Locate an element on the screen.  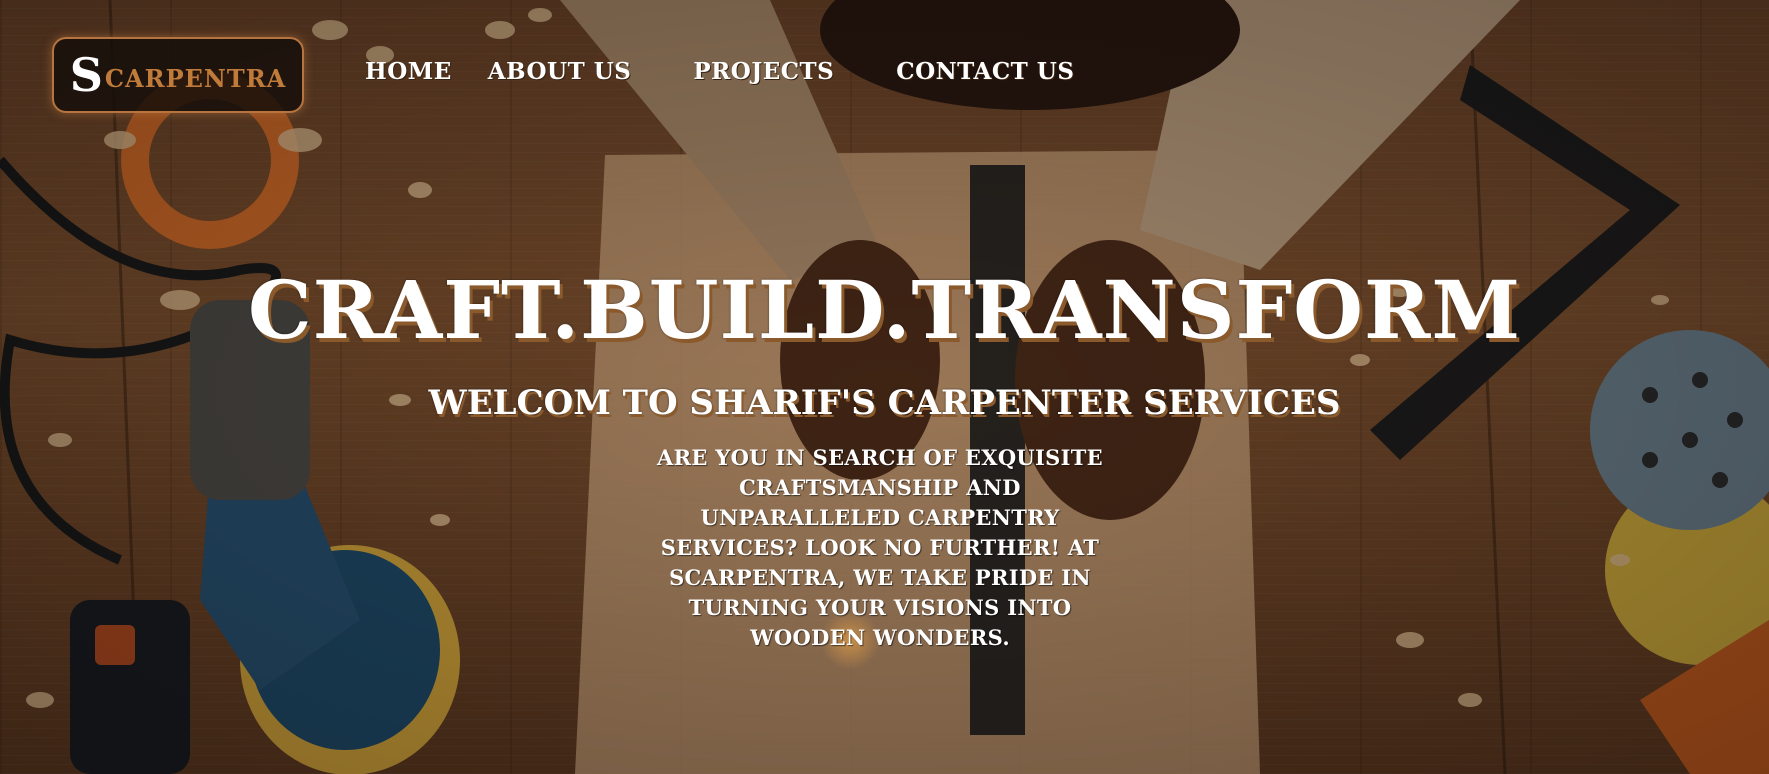
hero-headline: CRAFT.BUILD.TRANSFORM is located at coordinates (884, 310).